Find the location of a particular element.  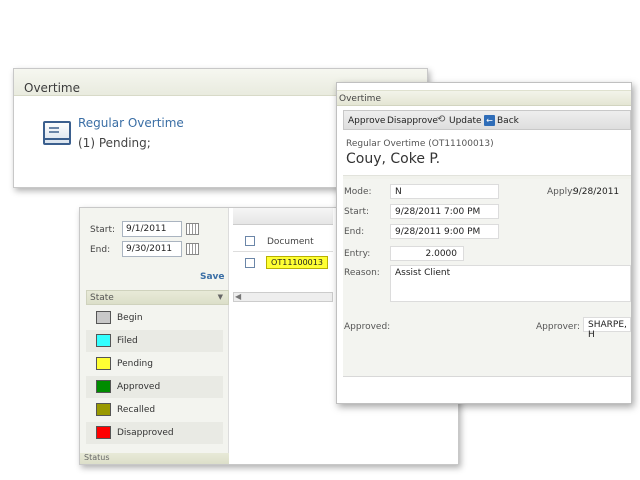

reason-textarea: Assist Client is located at coordinates (510, 283).